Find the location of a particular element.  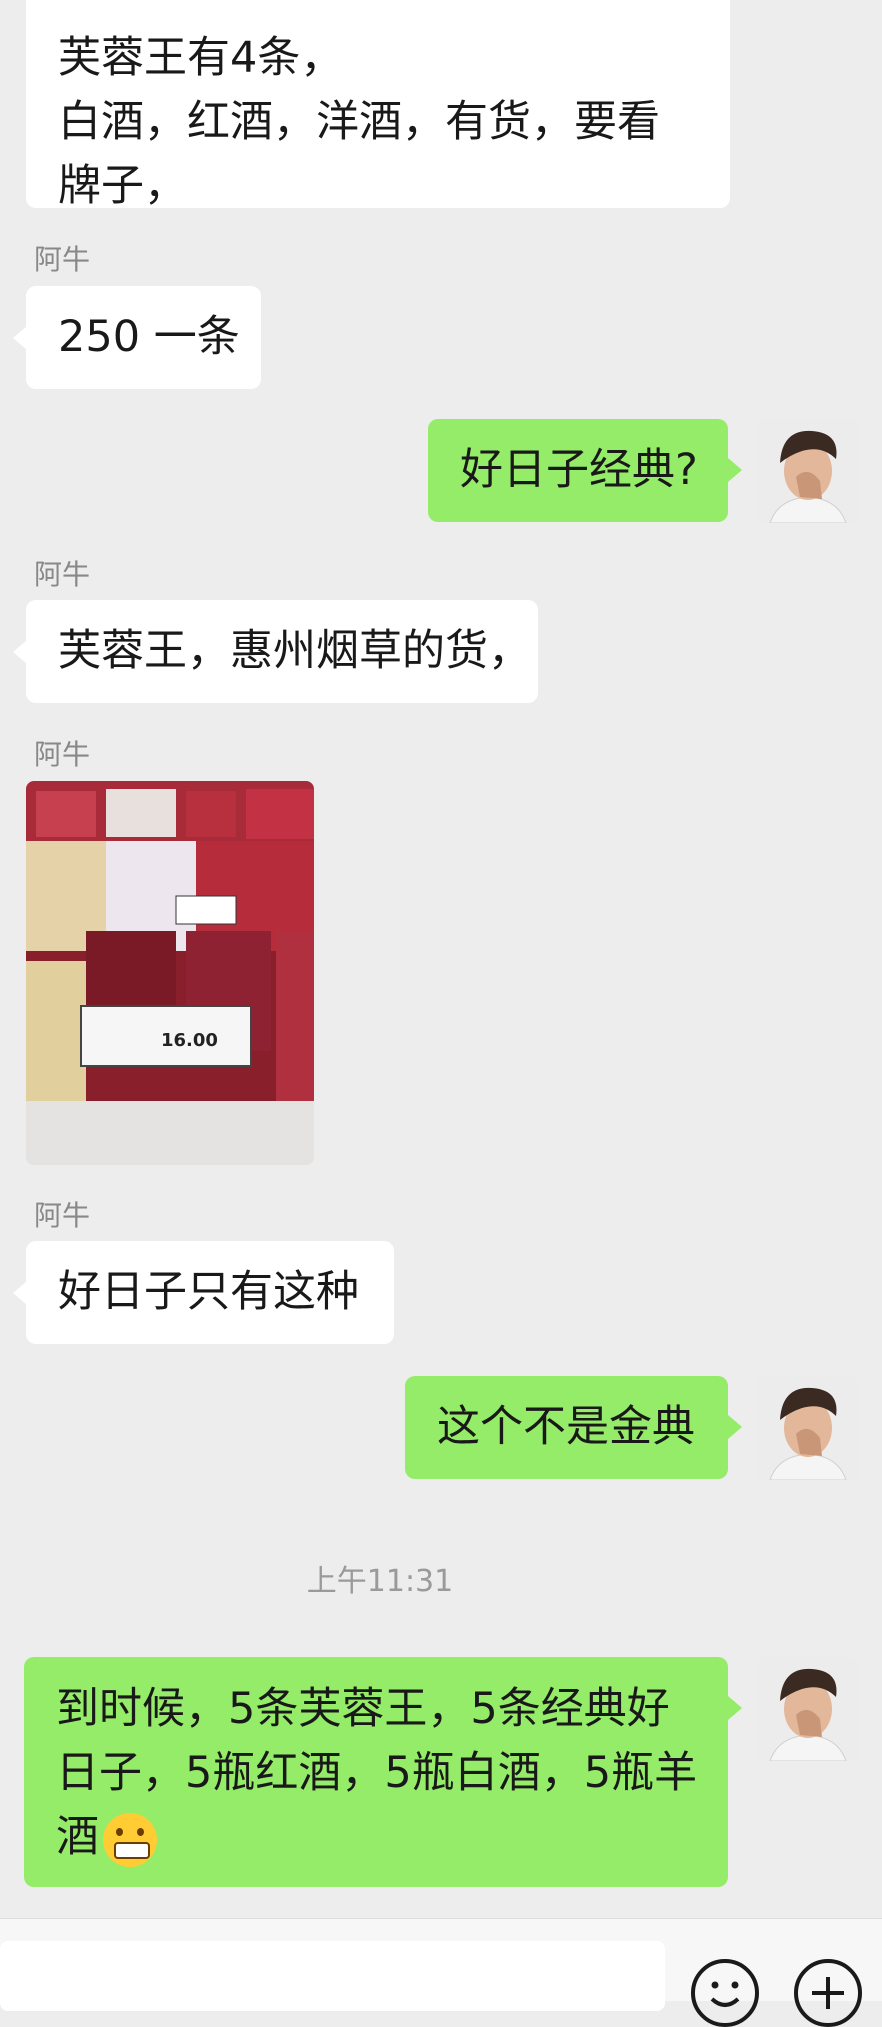

message-bubble: 好日子只有这种 is located at coordinates (210, 1292).